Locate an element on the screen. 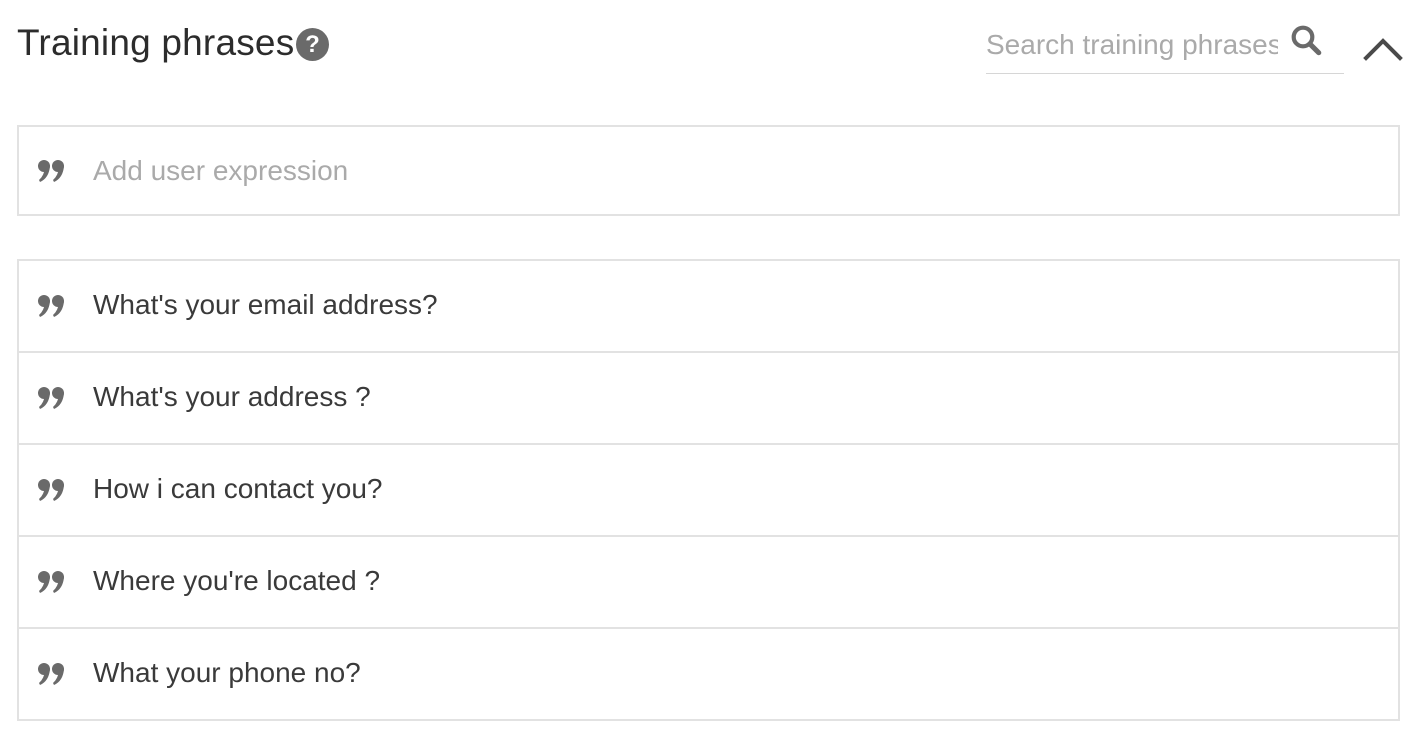 The image size is (1428, 744). chevron-up-icon is located at coordinates (1383, 48).